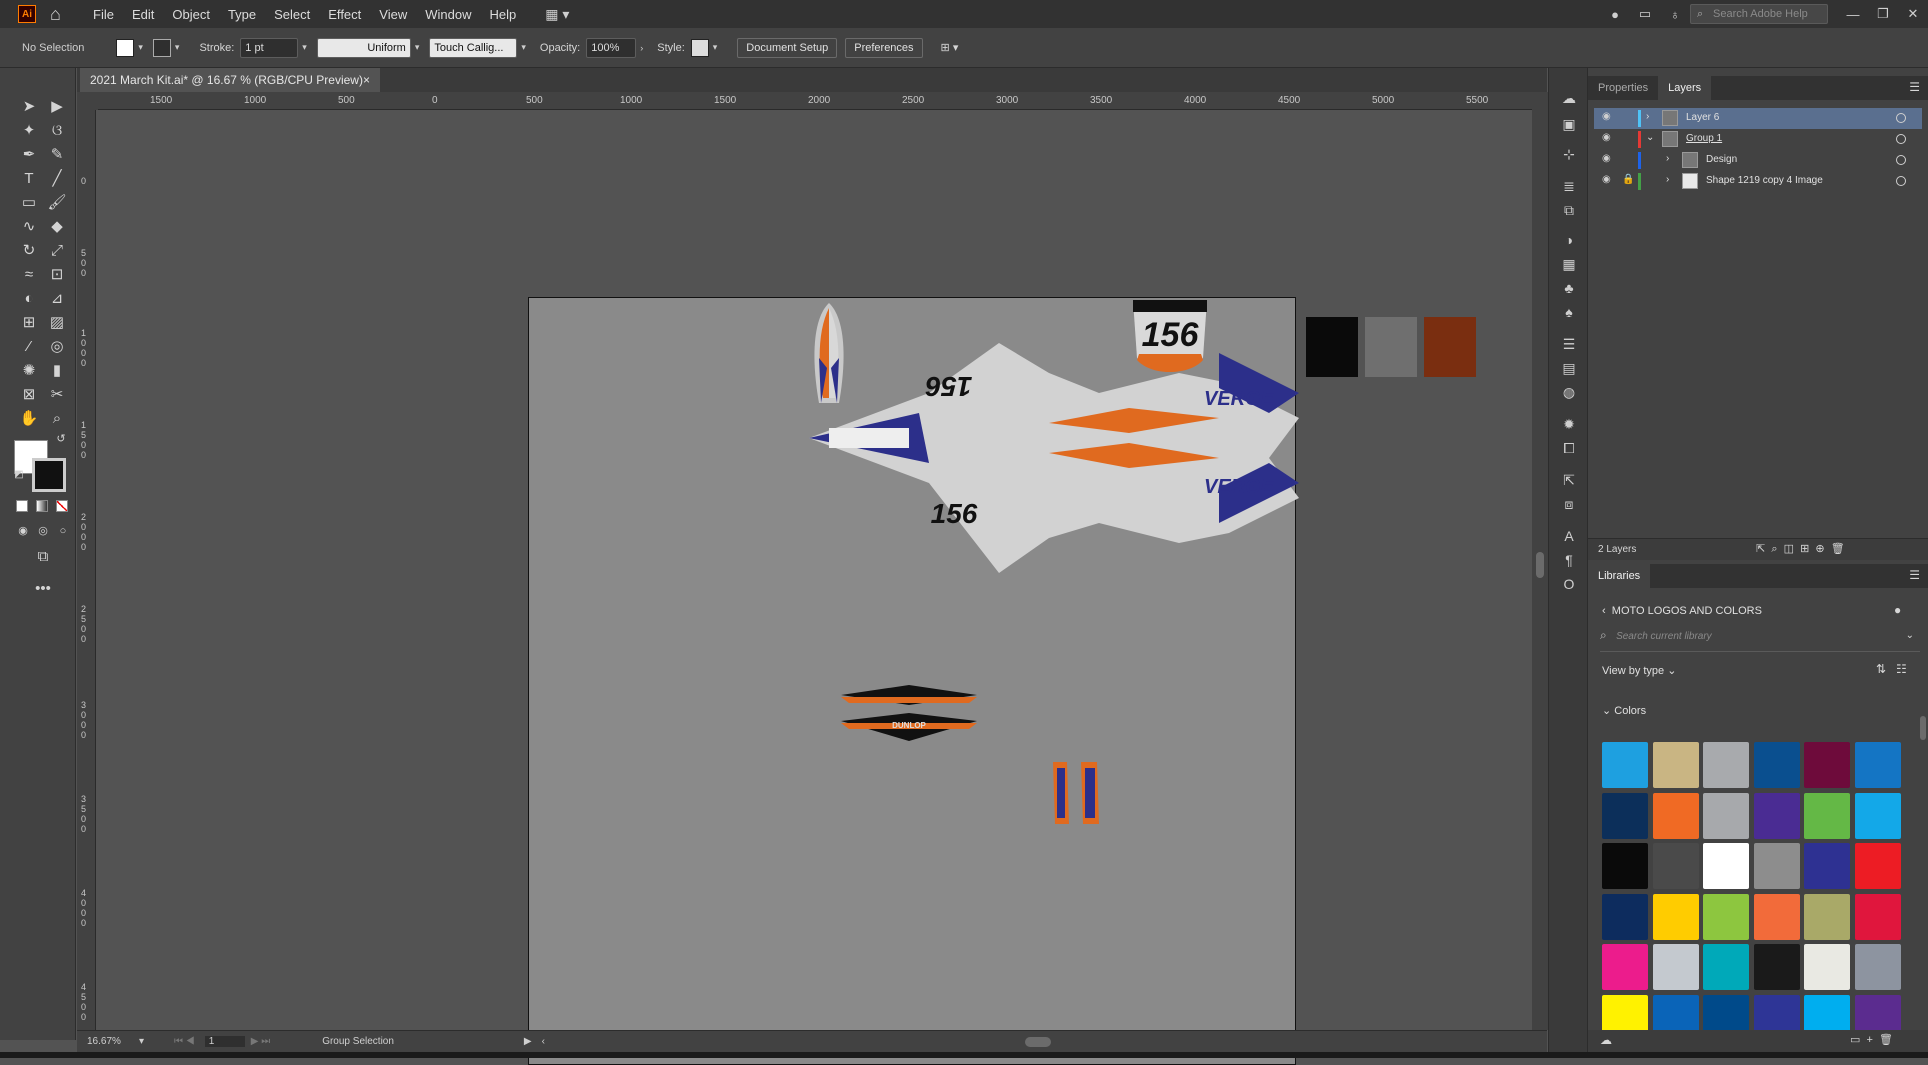 The height and width of the screenshot is (1065, 1928). I want to click on chevron-right-icon: ›, so click(641, 48).